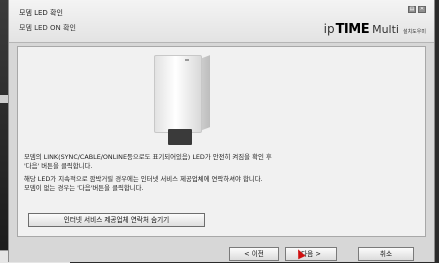 The height and width of the screenshot is (263, 439). Describe the element at coordinates (41, 13) in the screenshot. I see `step-title: 모뎀 LED 확인` at that location.